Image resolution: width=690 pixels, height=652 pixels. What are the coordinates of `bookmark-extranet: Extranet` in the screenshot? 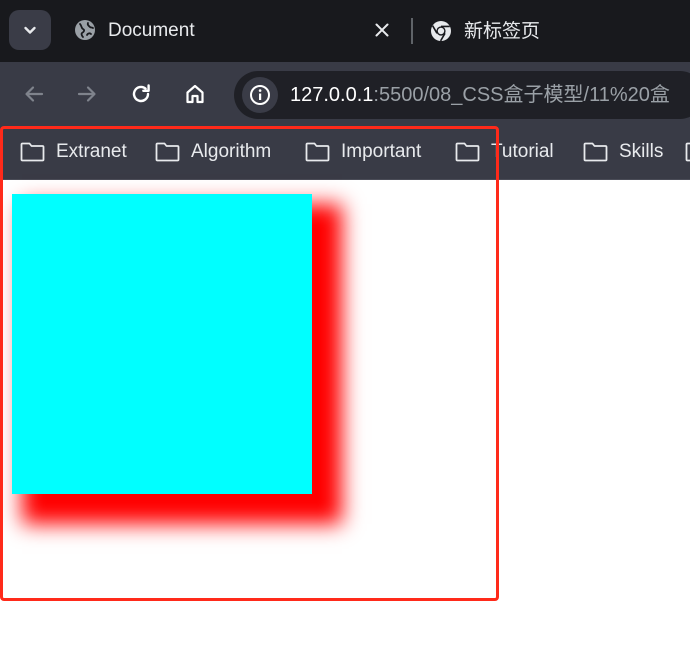 It's located at (73, 152).